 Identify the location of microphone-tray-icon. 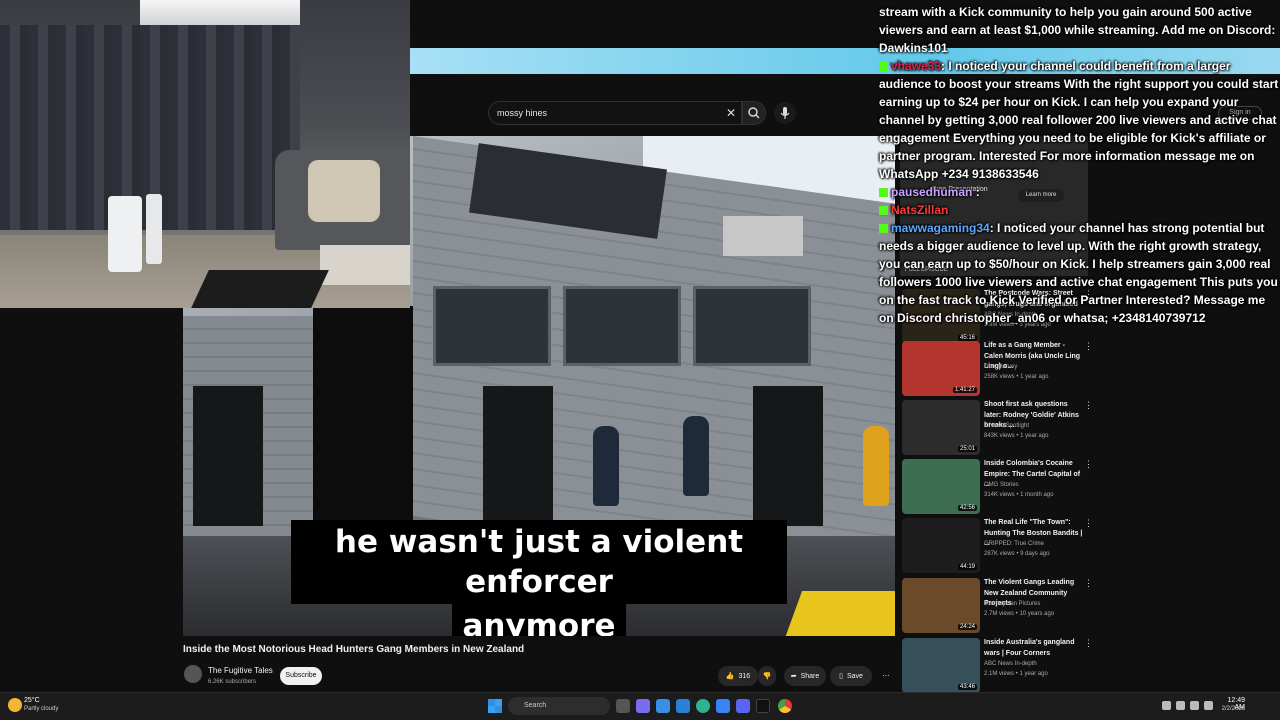
(1194, 705).